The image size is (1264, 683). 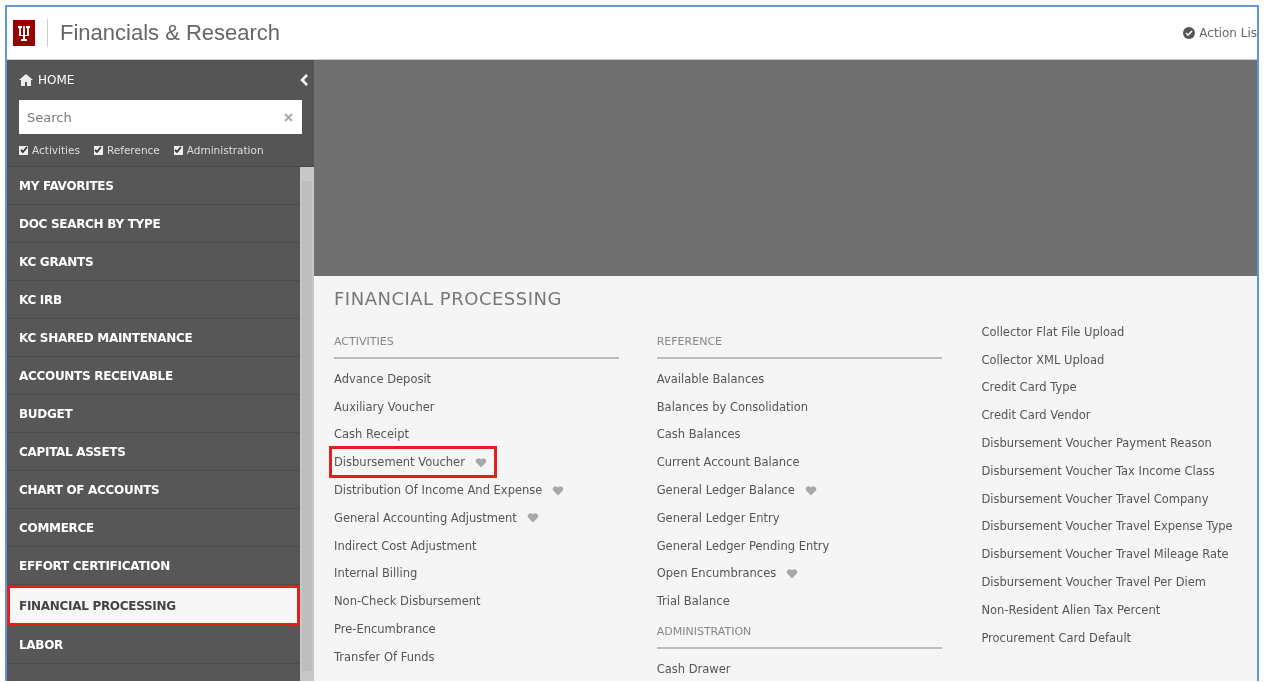 I want to click on home-link: HOME, so click(x=56, y=80).